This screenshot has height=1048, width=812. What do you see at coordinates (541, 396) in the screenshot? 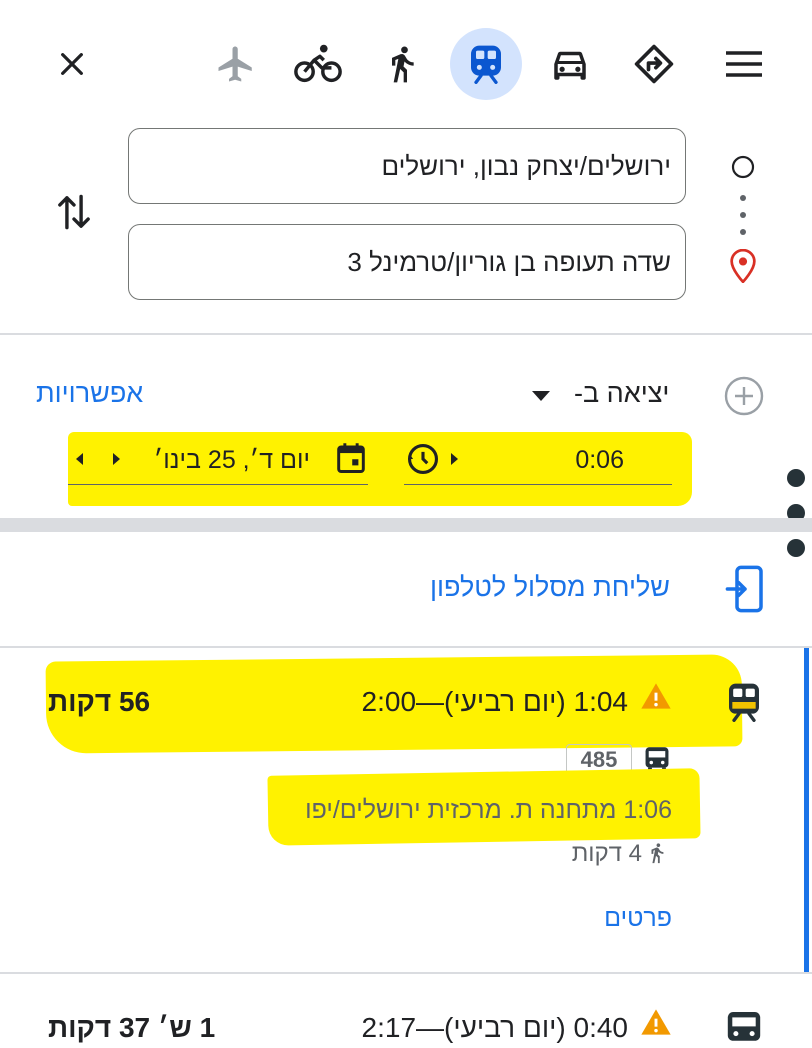
I see `dropdown-arrow-icon` at bounding box center [541, 396].